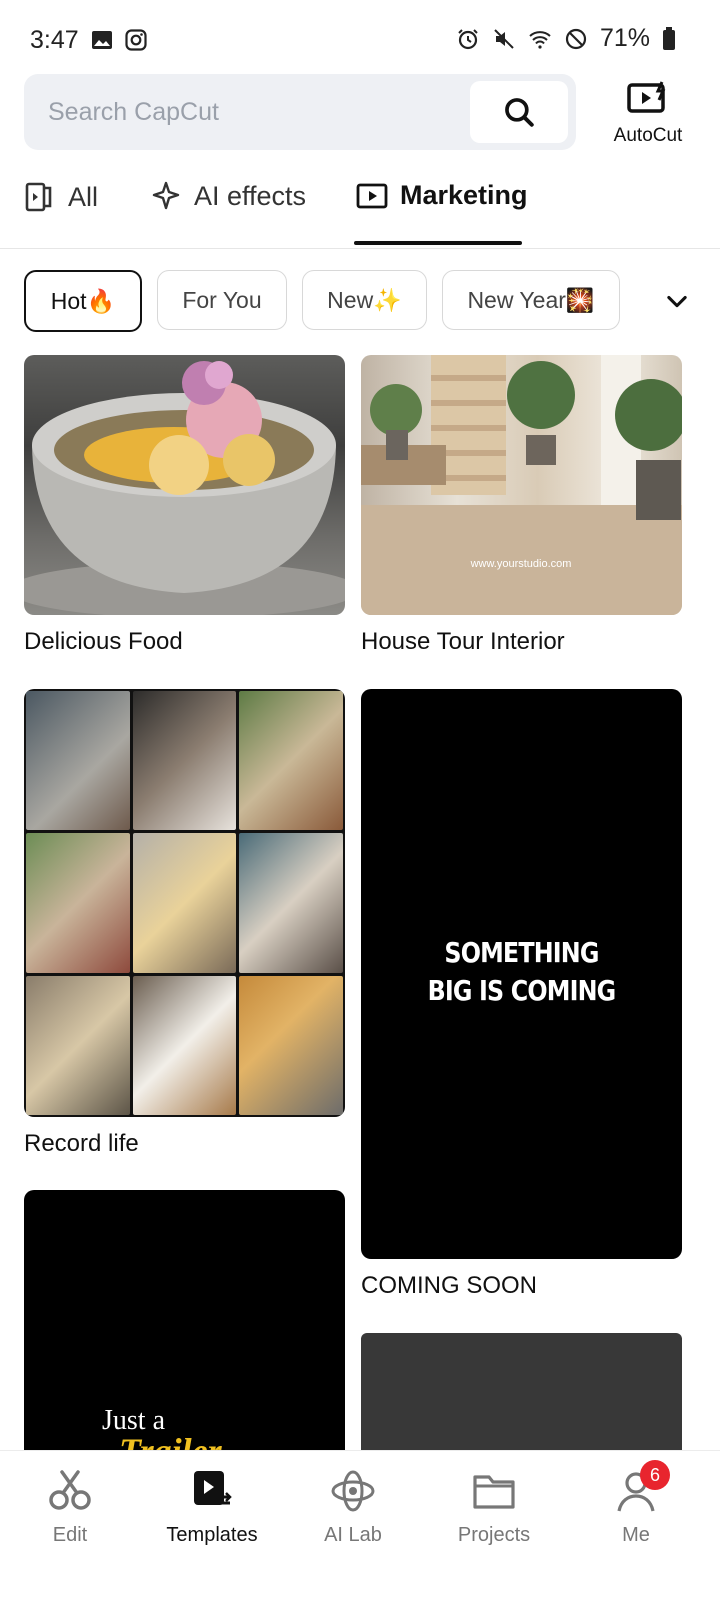 Image resolution: width=720 pixels, height=1601 pixels. I want to click on autocut-icon, so click(646, 97).